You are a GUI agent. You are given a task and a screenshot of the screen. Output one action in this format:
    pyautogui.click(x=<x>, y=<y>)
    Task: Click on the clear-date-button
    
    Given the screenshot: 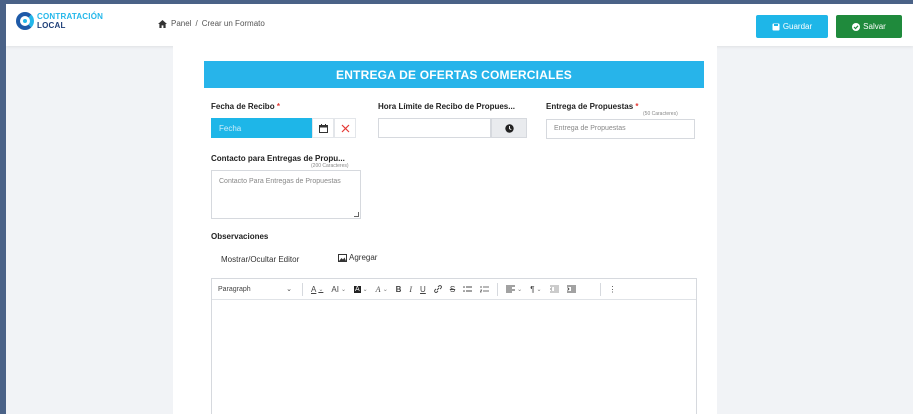 What is the action you would take?
    pyautogui.click(x=345, y=128)
    